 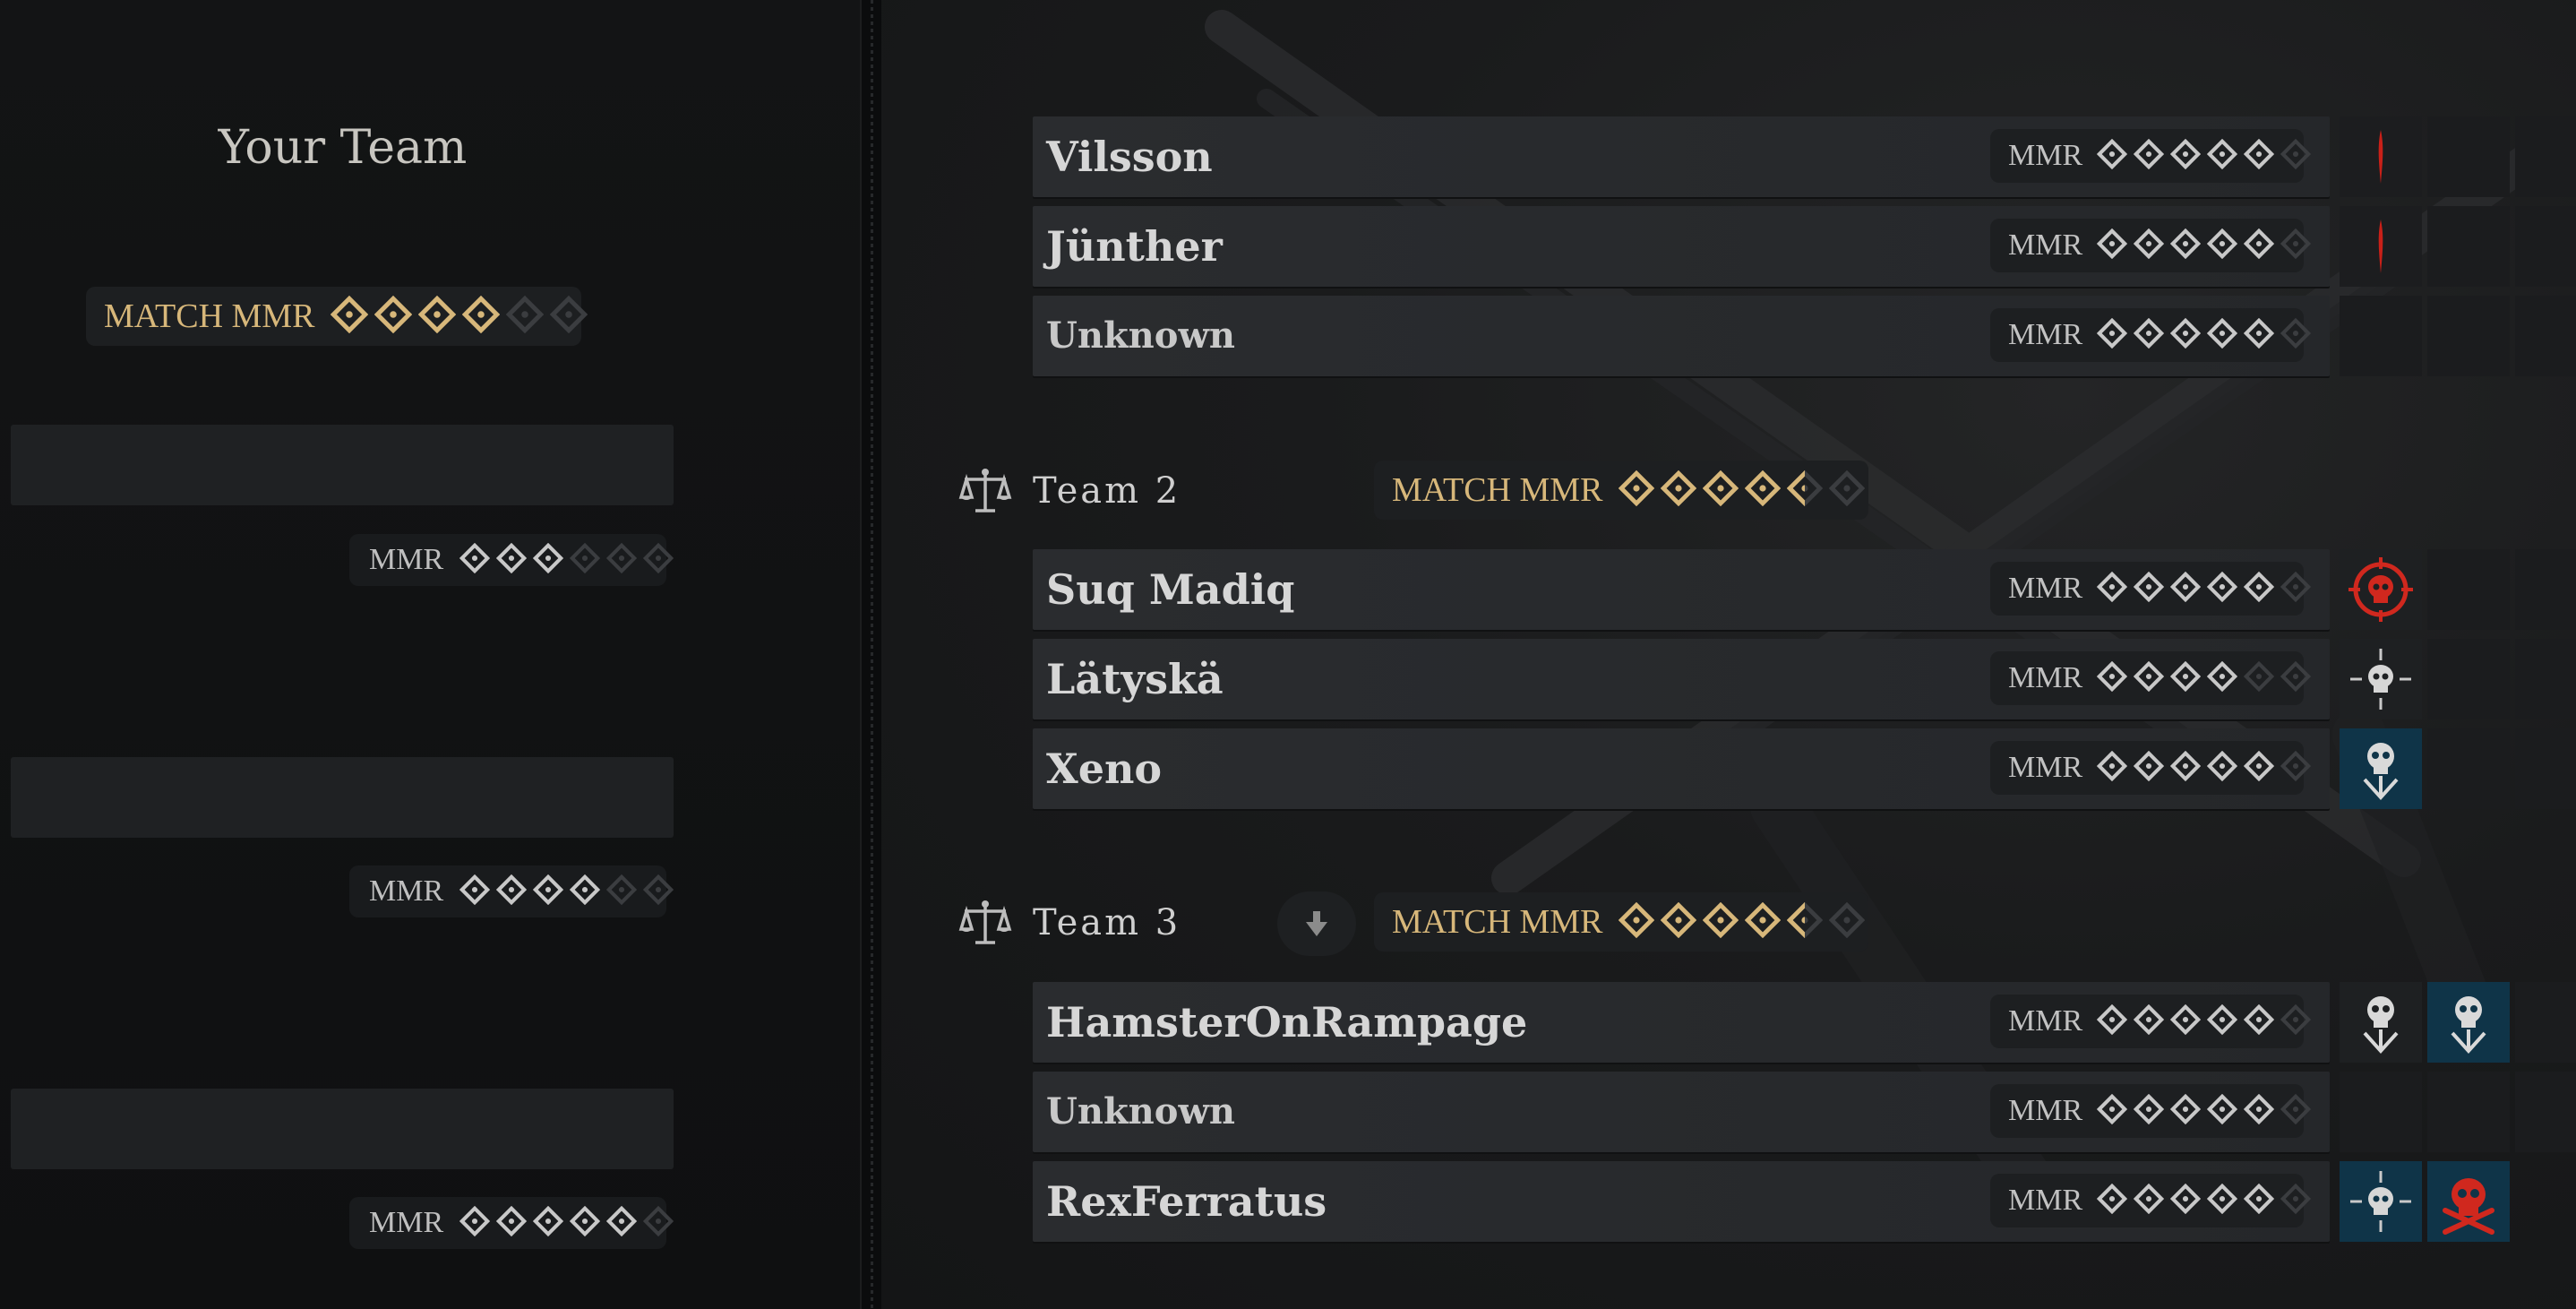 I want to click on player-row: Xeno MMR, so click(x=1681, y=769).